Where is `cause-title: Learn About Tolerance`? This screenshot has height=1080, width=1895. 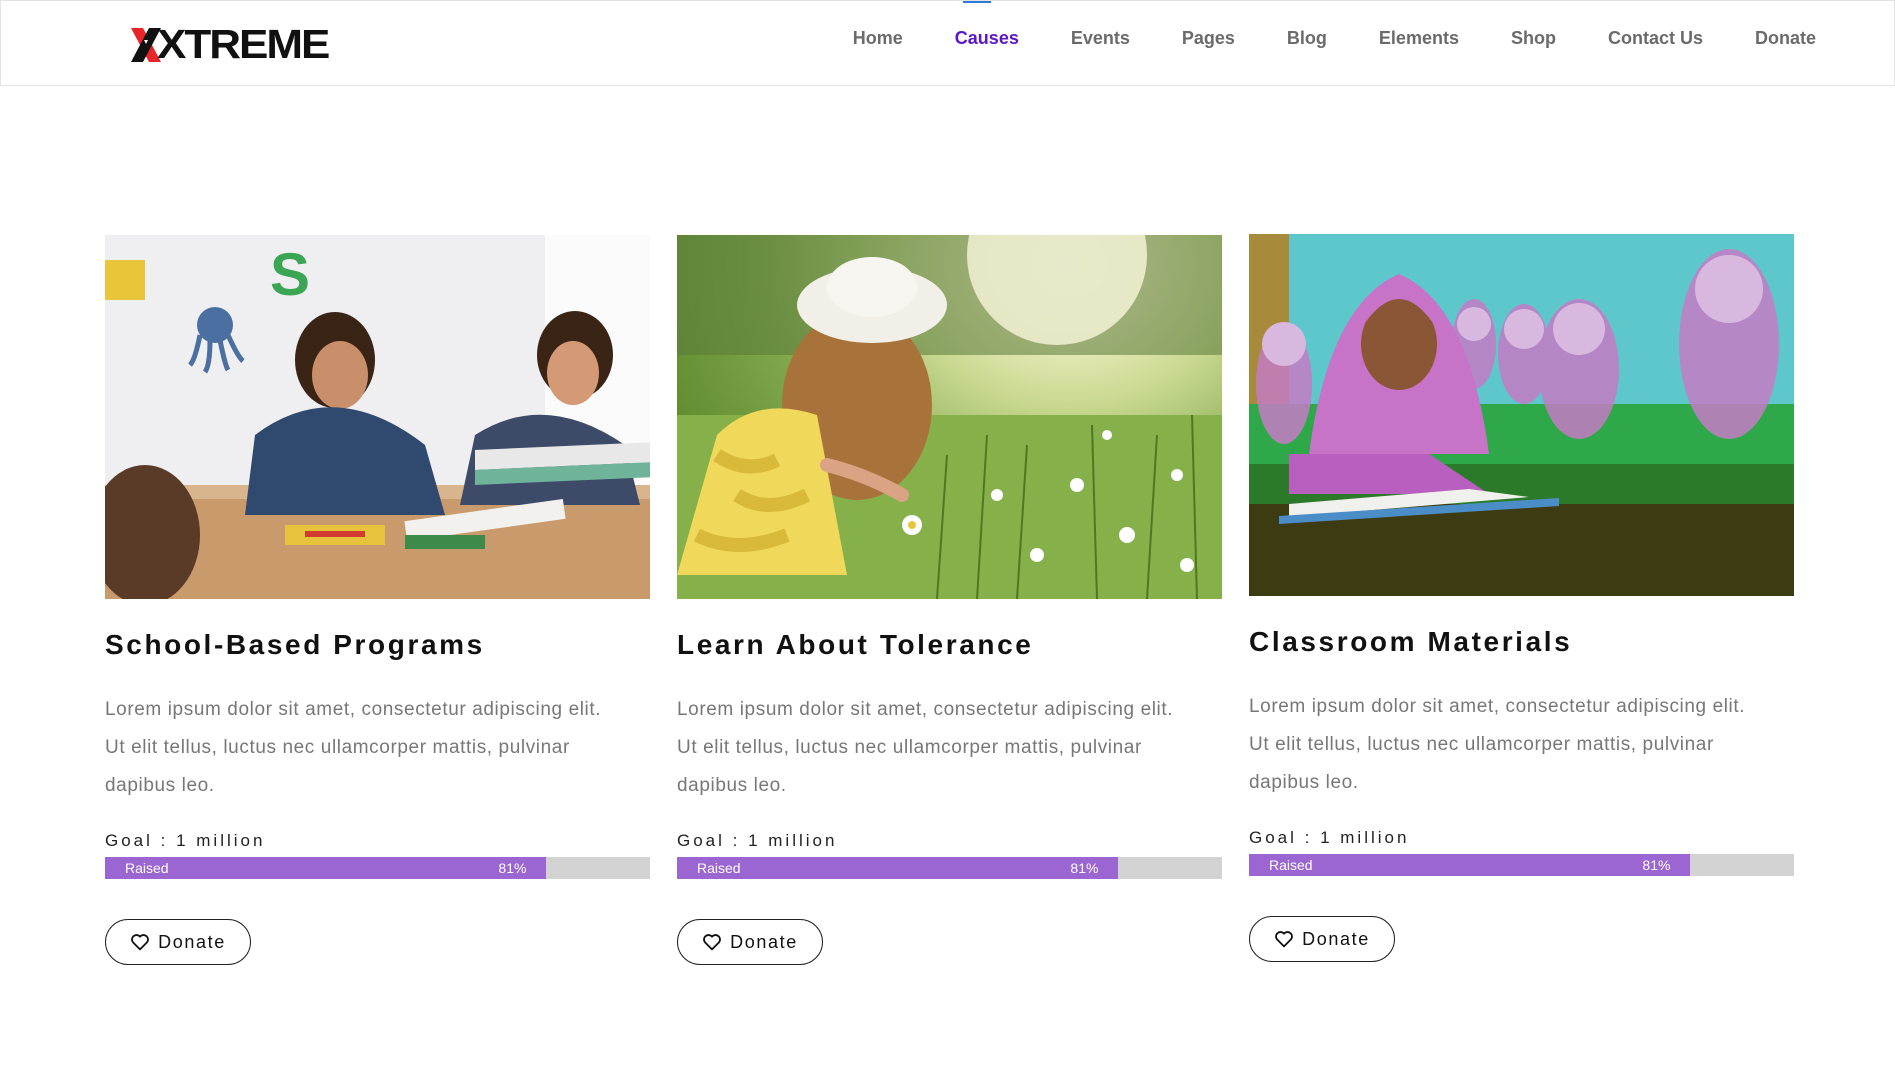 cause-title: Learn About Tolerance is located at coordinates (855, 644).